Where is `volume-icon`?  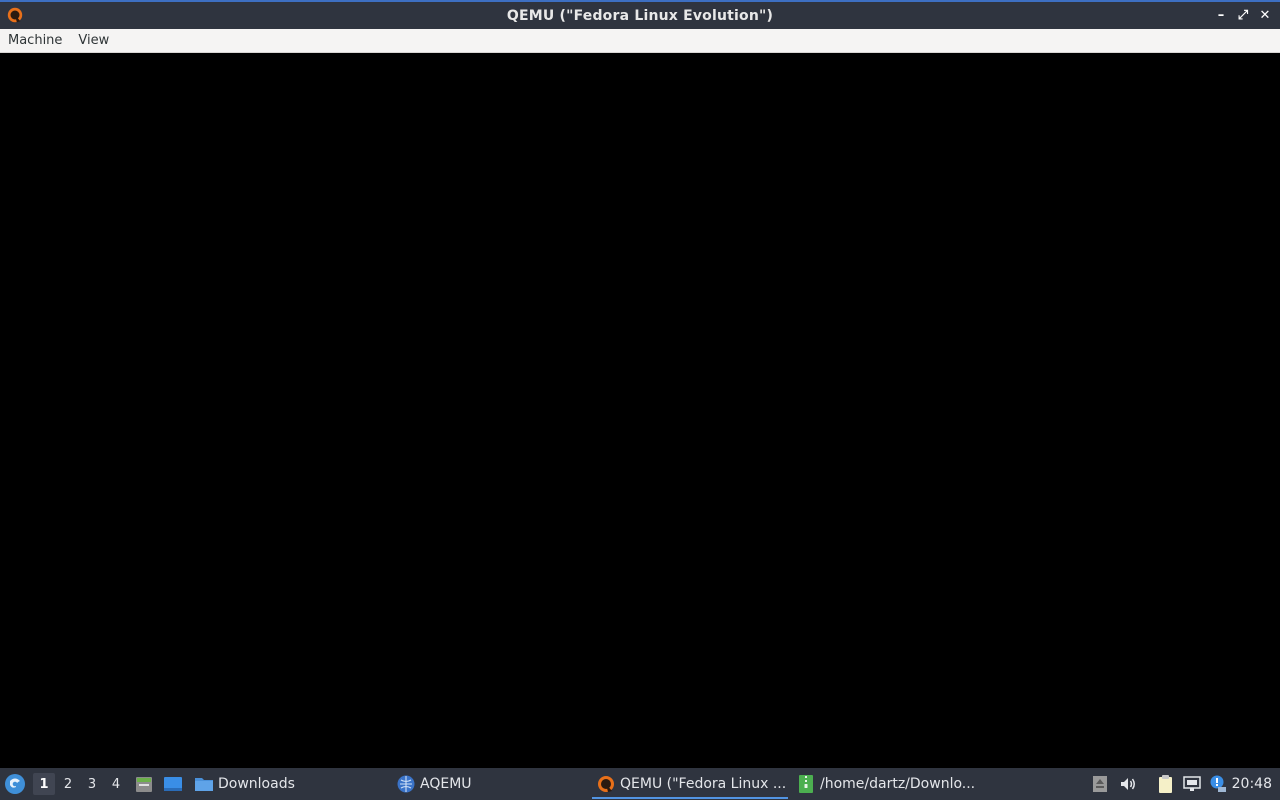
volume-icon is located at coordinates (1128, 784).